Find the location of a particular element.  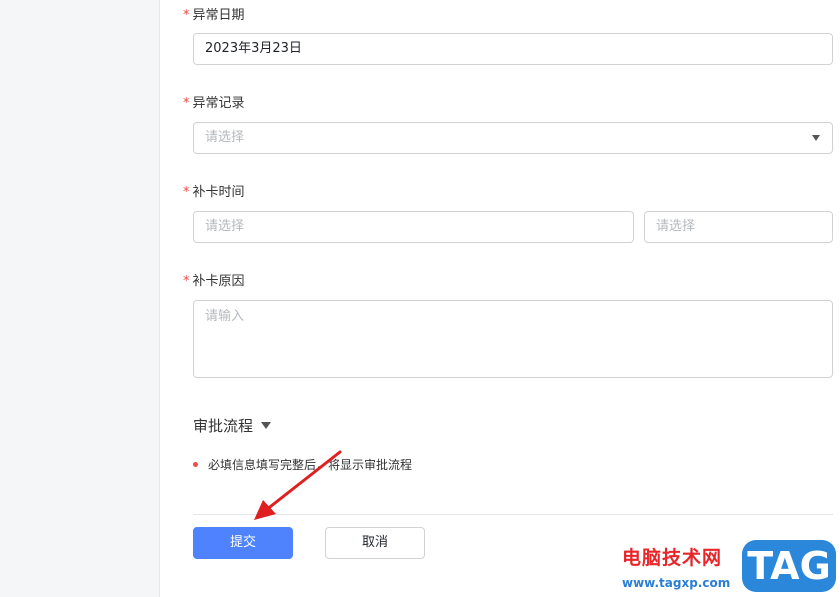

approval-section-toggle: 审批流程 is located at coordinates (232, 425).